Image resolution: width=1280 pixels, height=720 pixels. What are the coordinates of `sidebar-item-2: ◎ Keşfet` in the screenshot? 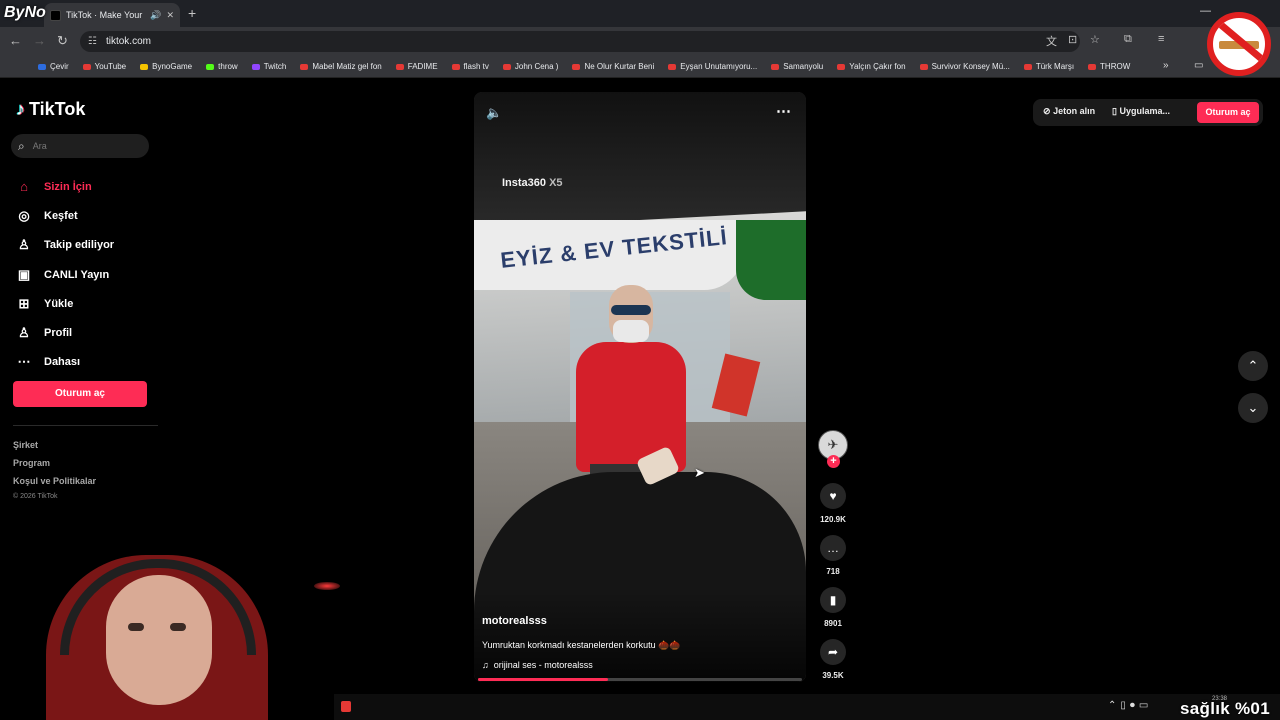 It's located at (65, 215).